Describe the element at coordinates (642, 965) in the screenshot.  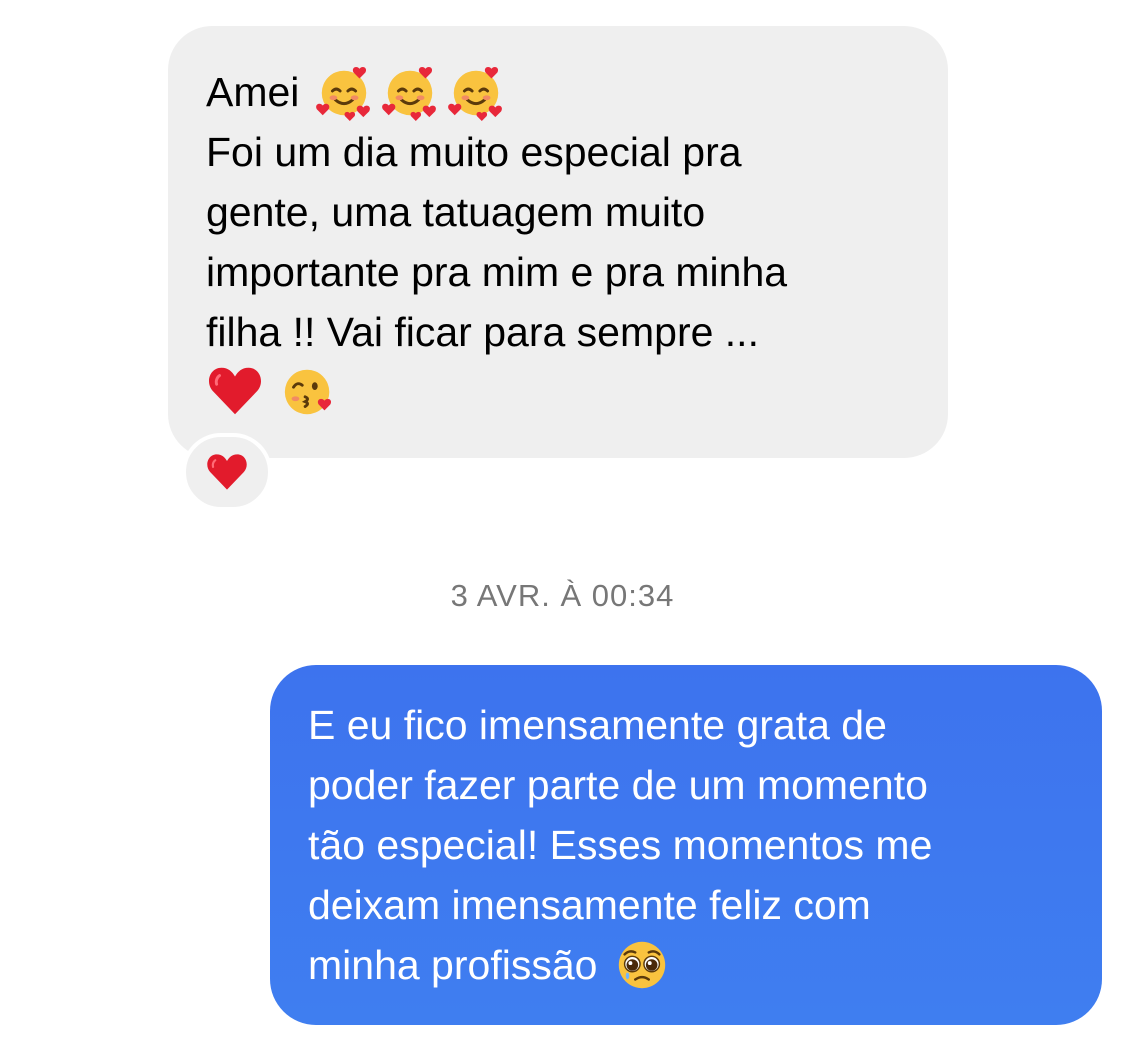
I see `pleading-face-icon` at that location.